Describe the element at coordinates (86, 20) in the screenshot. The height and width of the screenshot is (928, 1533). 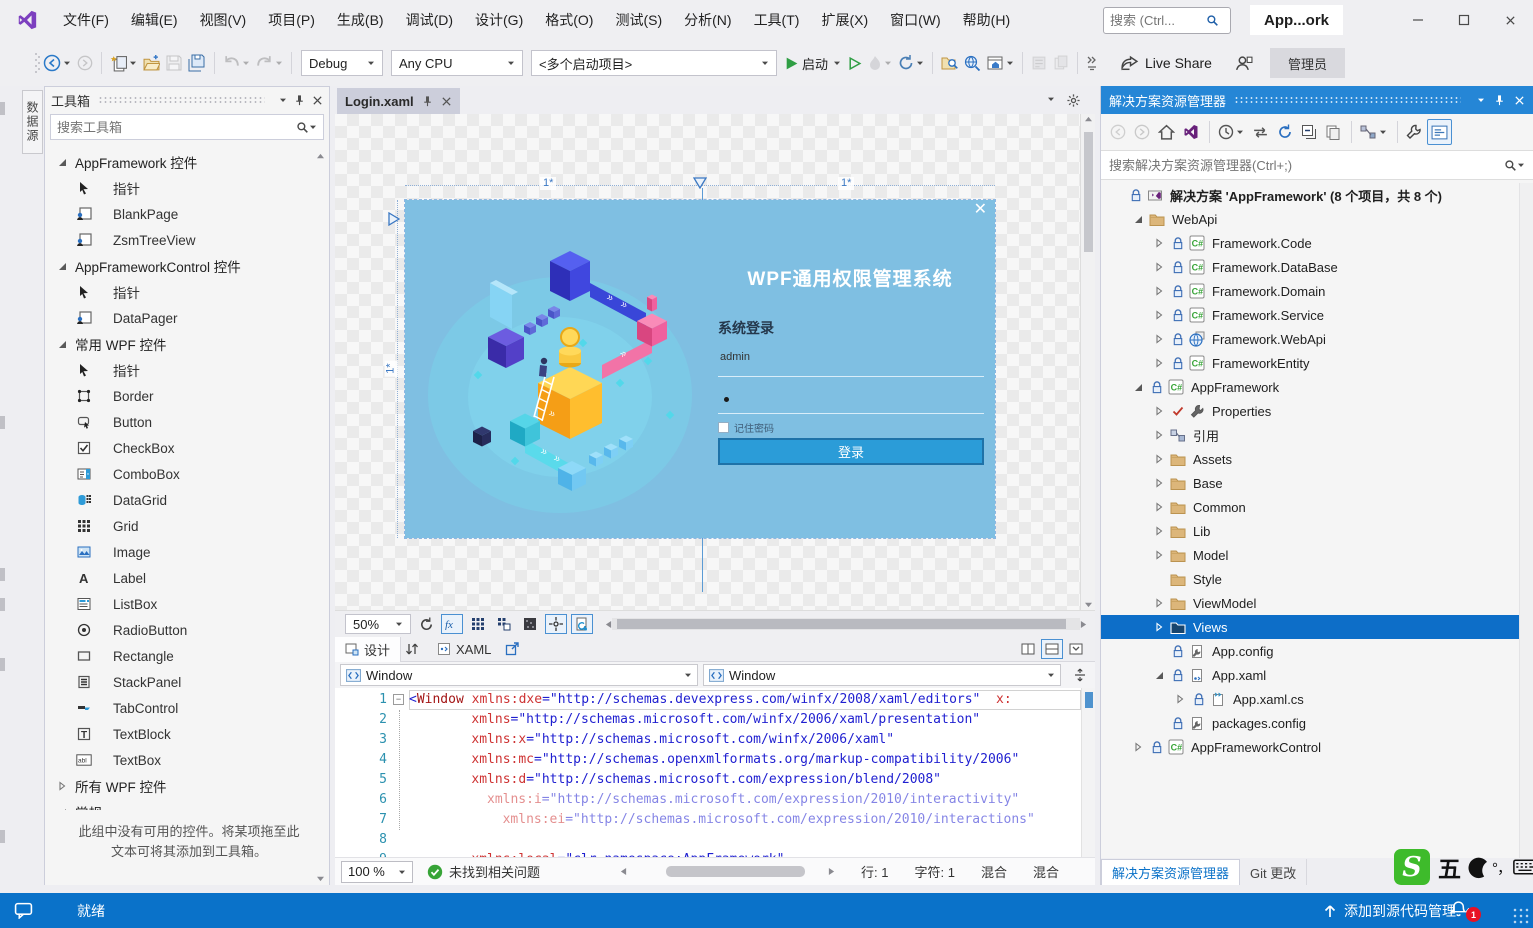
I see `menu-item: 文件(F)` at that location.